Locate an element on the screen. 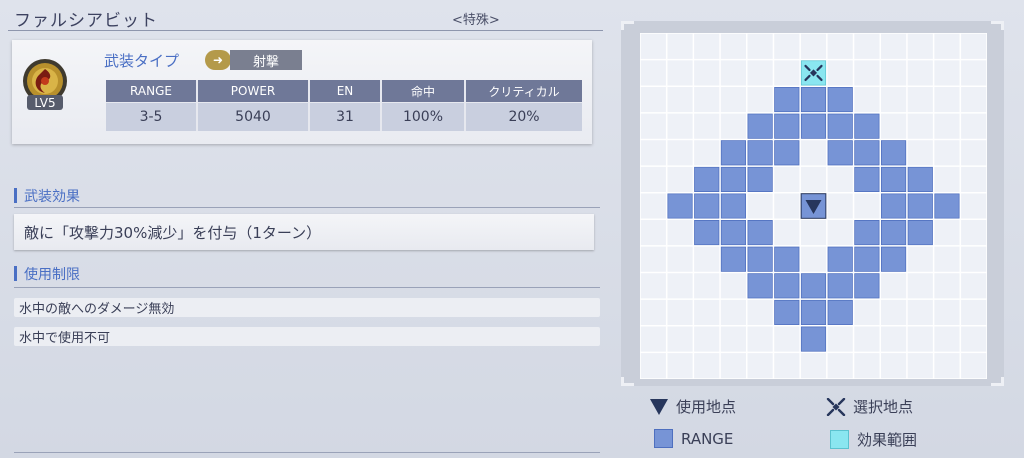  legend-selected-point: 選択地点 is located at coordinates (869, 406).